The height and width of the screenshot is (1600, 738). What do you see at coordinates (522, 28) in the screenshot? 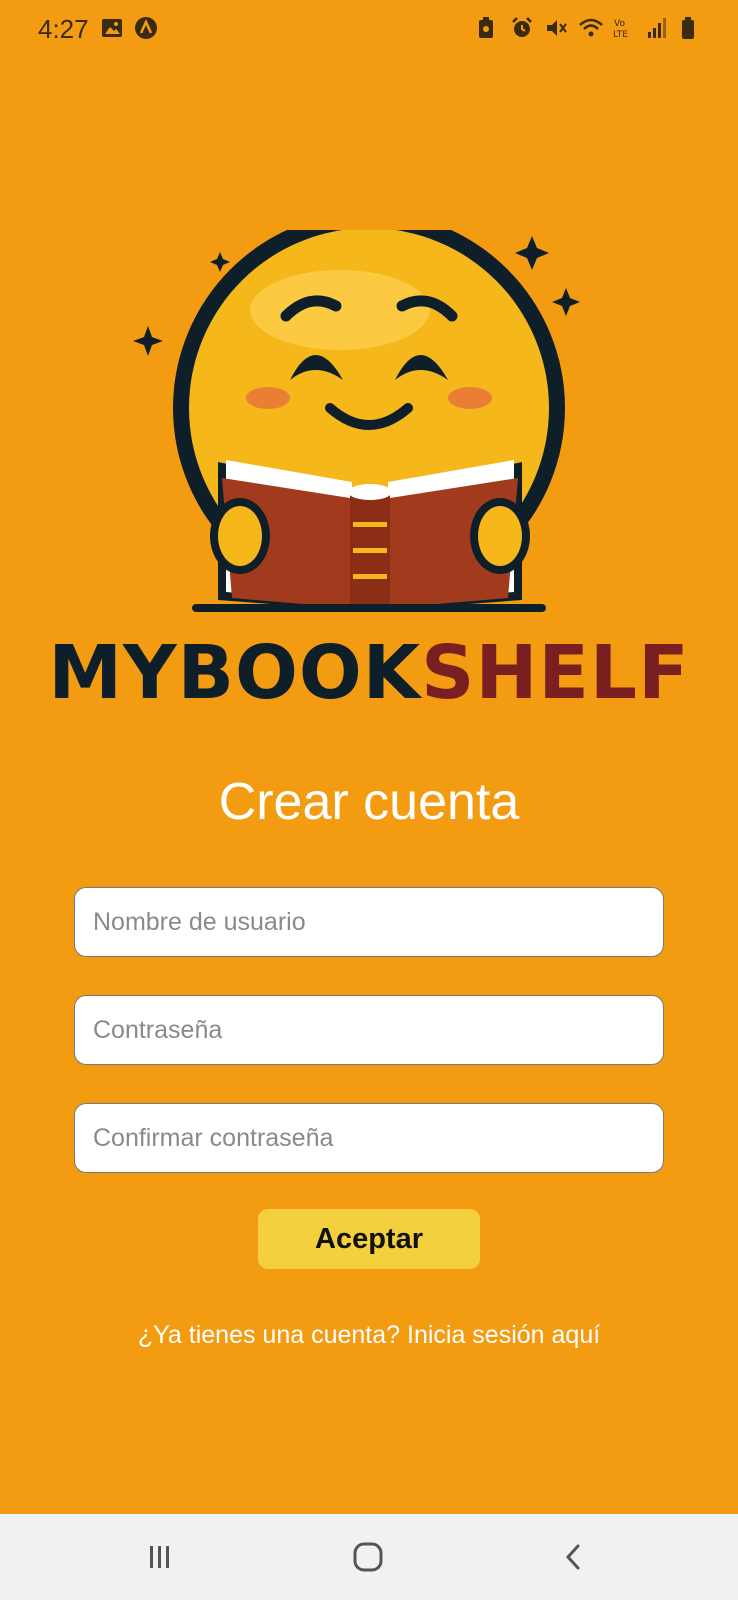
I see `alarm-icon` at bounding box center [522, 28].